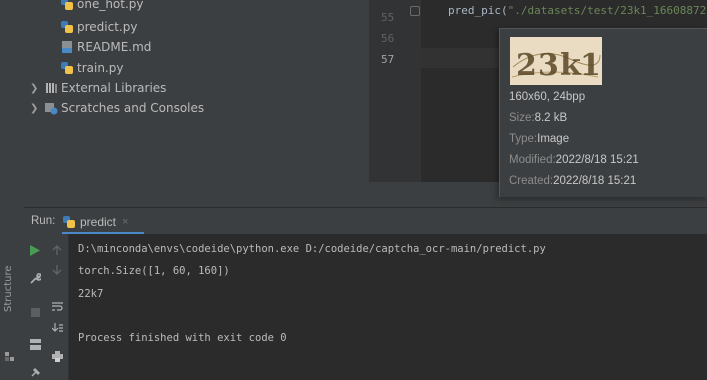  Describe the element at coordinates (35, 312) in the screenshot. I see `stop-icon` at that location.